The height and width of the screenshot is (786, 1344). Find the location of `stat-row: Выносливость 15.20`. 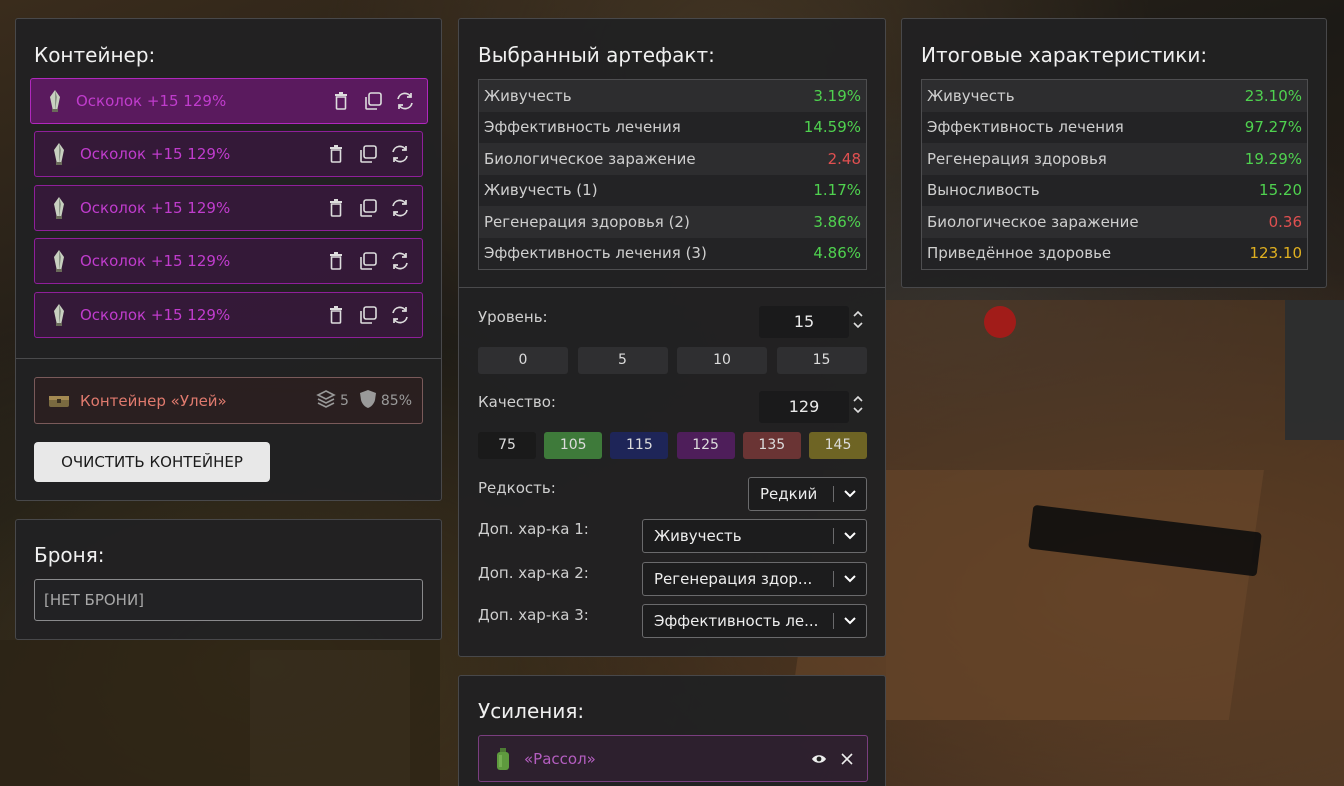

stat-row: Выносливость 15.20 is located at coordinates (1114, 190).